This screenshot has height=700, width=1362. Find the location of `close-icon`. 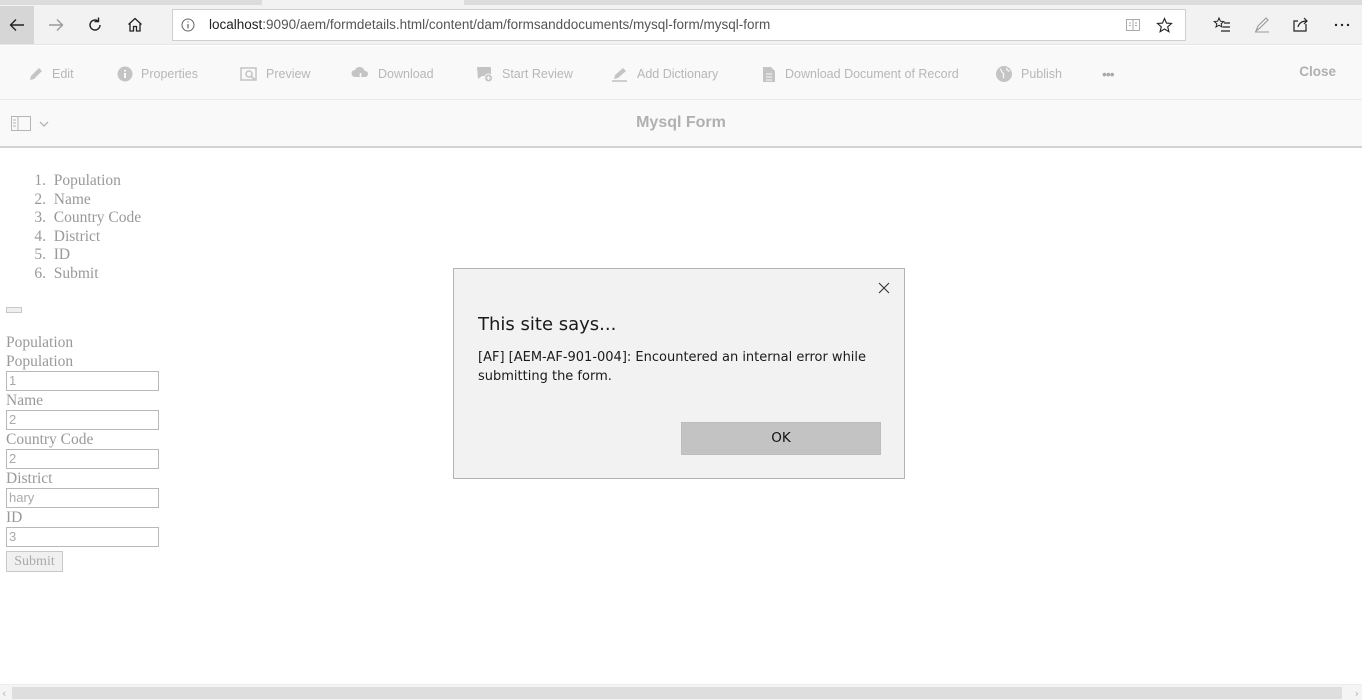

close-icon is located at coordinates (884, 288).